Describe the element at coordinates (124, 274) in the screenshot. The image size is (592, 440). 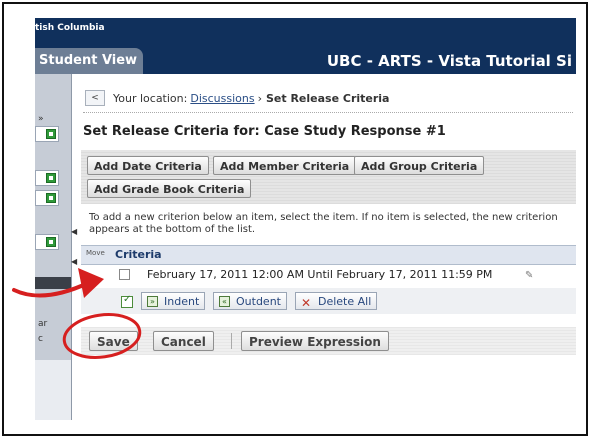
I see `criterion-checkbox` at that location.